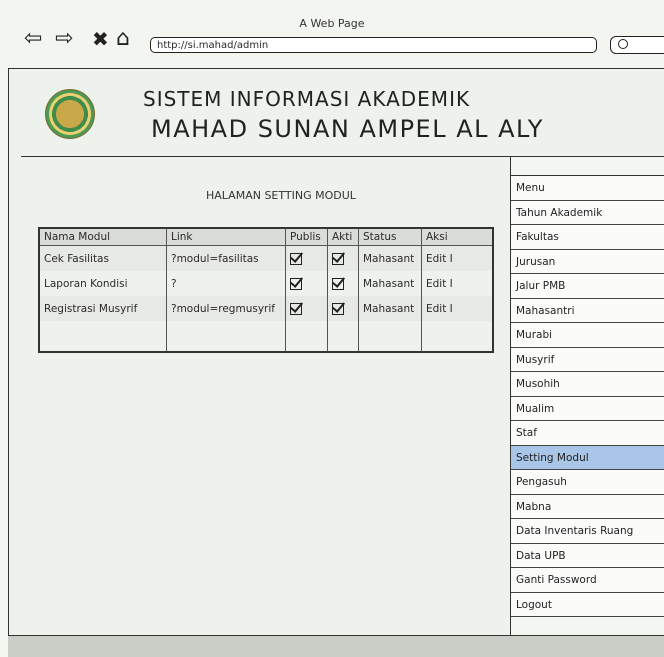  I want to click on sidebar-item-menu: Menu, so click(587, 188).